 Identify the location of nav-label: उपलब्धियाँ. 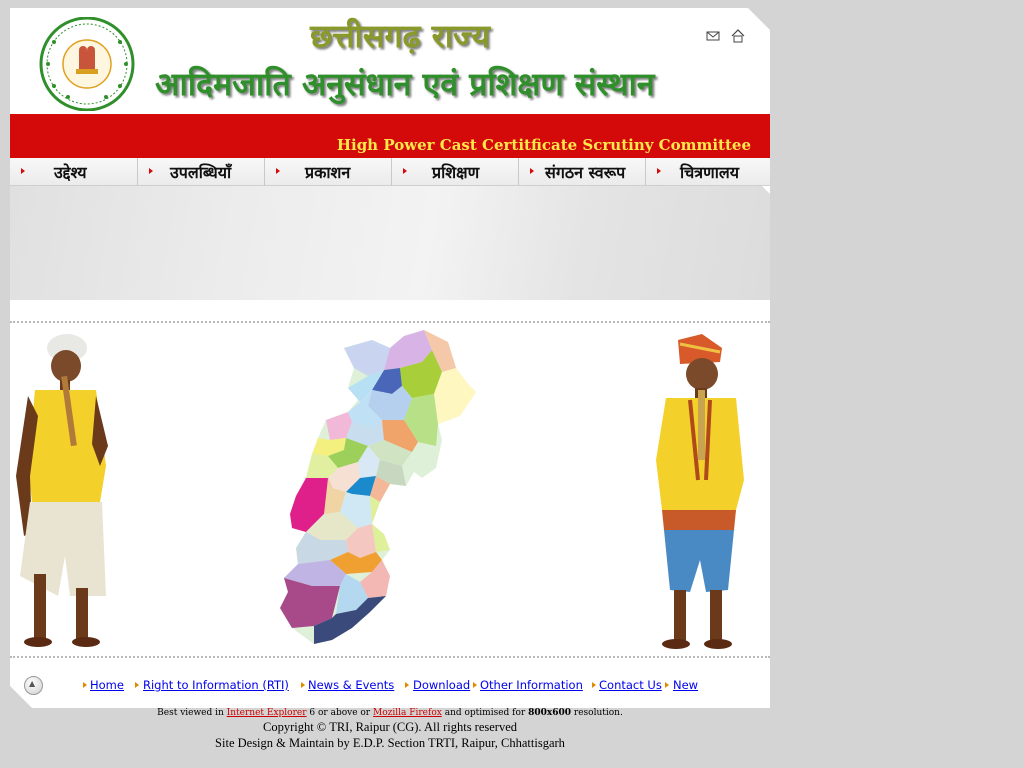
(201, 172).